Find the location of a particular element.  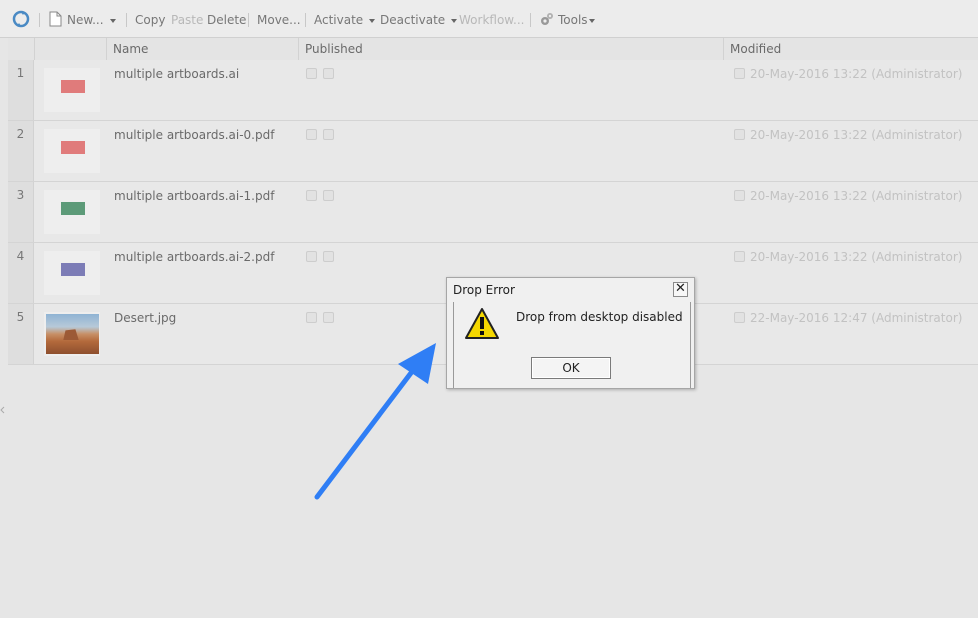

grid-header: Name Published Modified is located at coordinates (493, 49).